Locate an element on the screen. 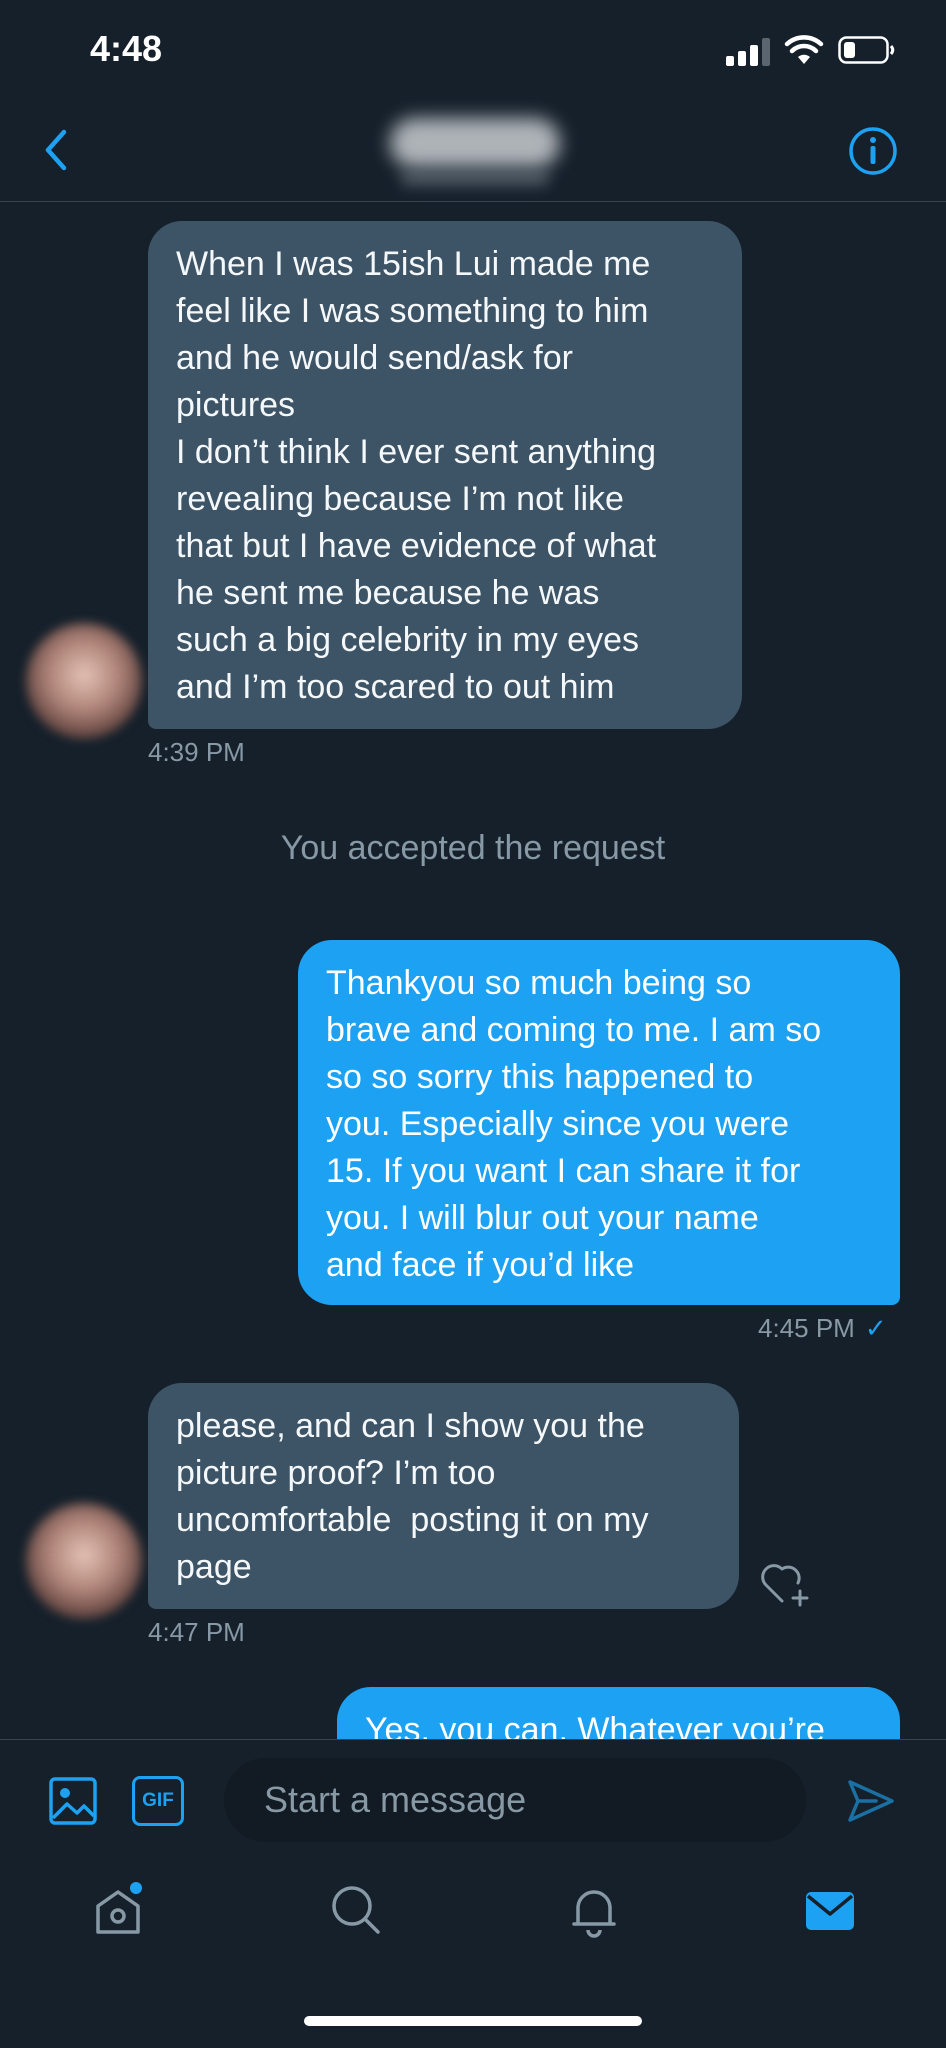 The height and width of the screenshot is (2048, 946). gif-button: GIF is located at coordinates (158, 1801).